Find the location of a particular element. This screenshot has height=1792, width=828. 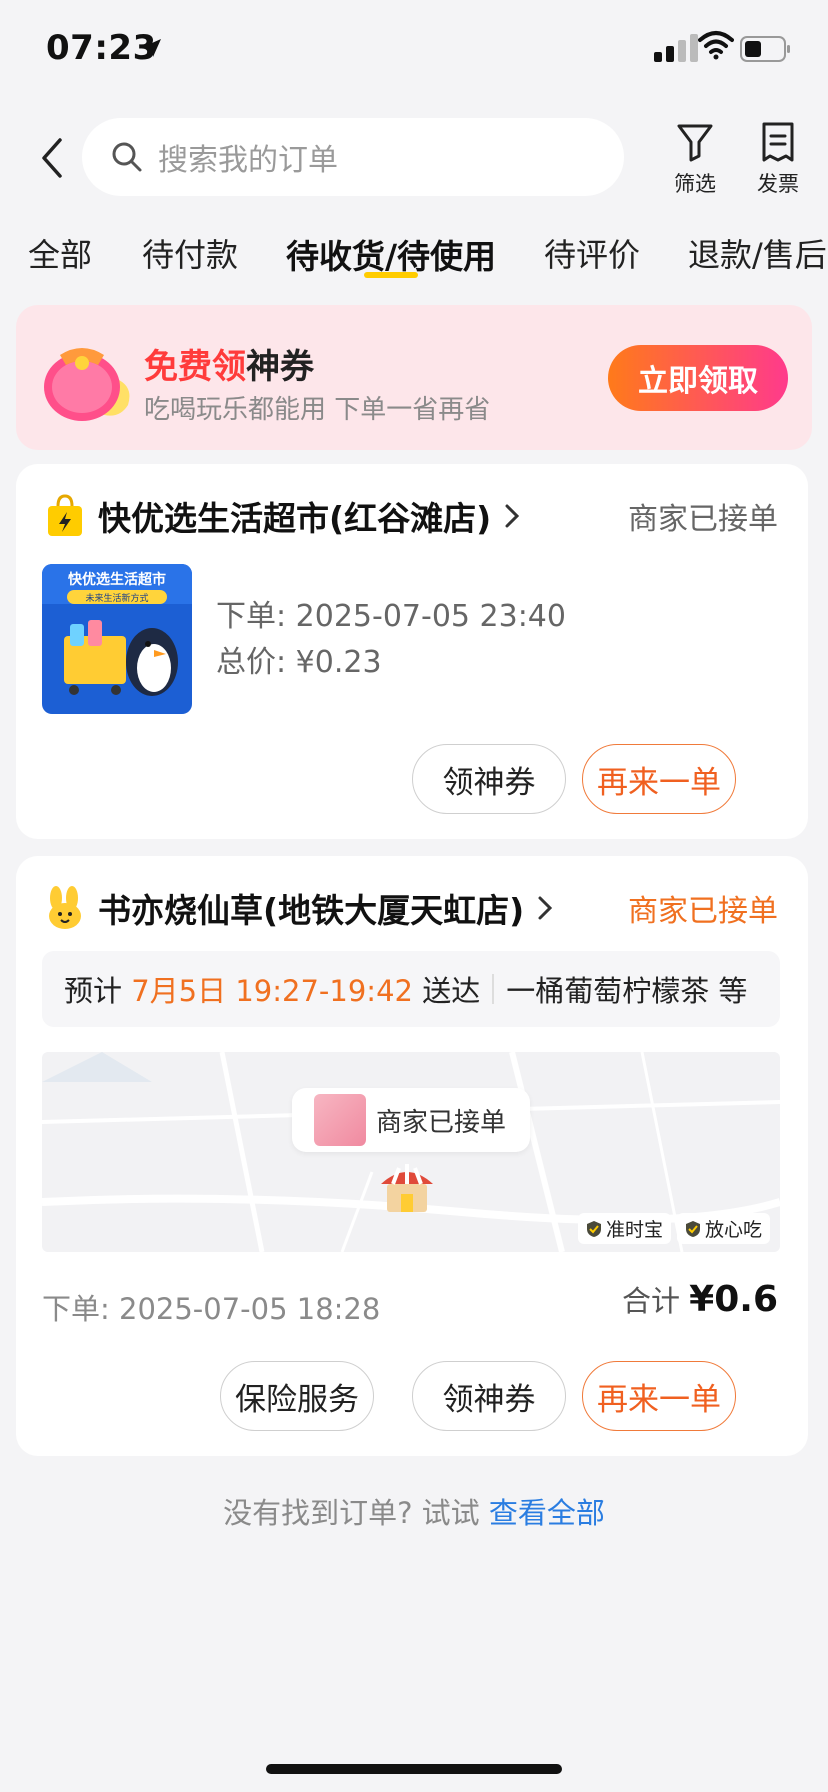

insurance-service-button: 保险服务 is located at coordinates (297, 1396).